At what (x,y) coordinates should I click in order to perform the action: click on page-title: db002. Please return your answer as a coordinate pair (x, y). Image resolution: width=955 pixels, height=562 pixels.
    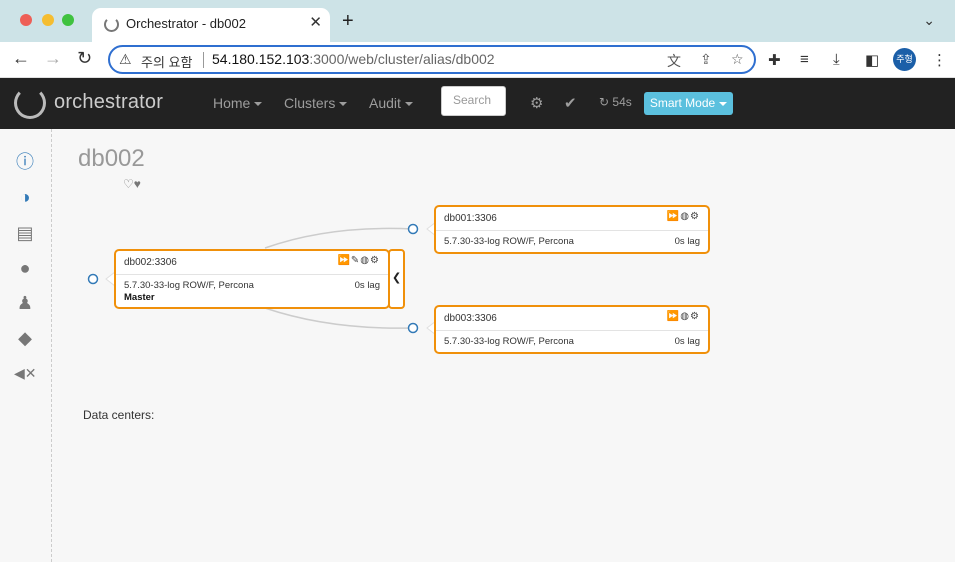
    Looking at the image, I should click on (111, 158).